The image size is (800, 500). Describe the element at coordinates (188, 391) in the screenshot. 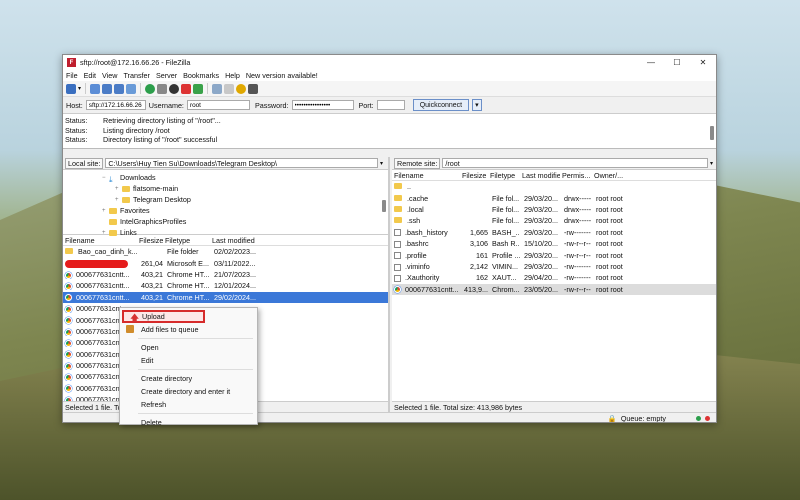

I see `create-directory-enter-menu-item: Create directory and enter it` at that location.